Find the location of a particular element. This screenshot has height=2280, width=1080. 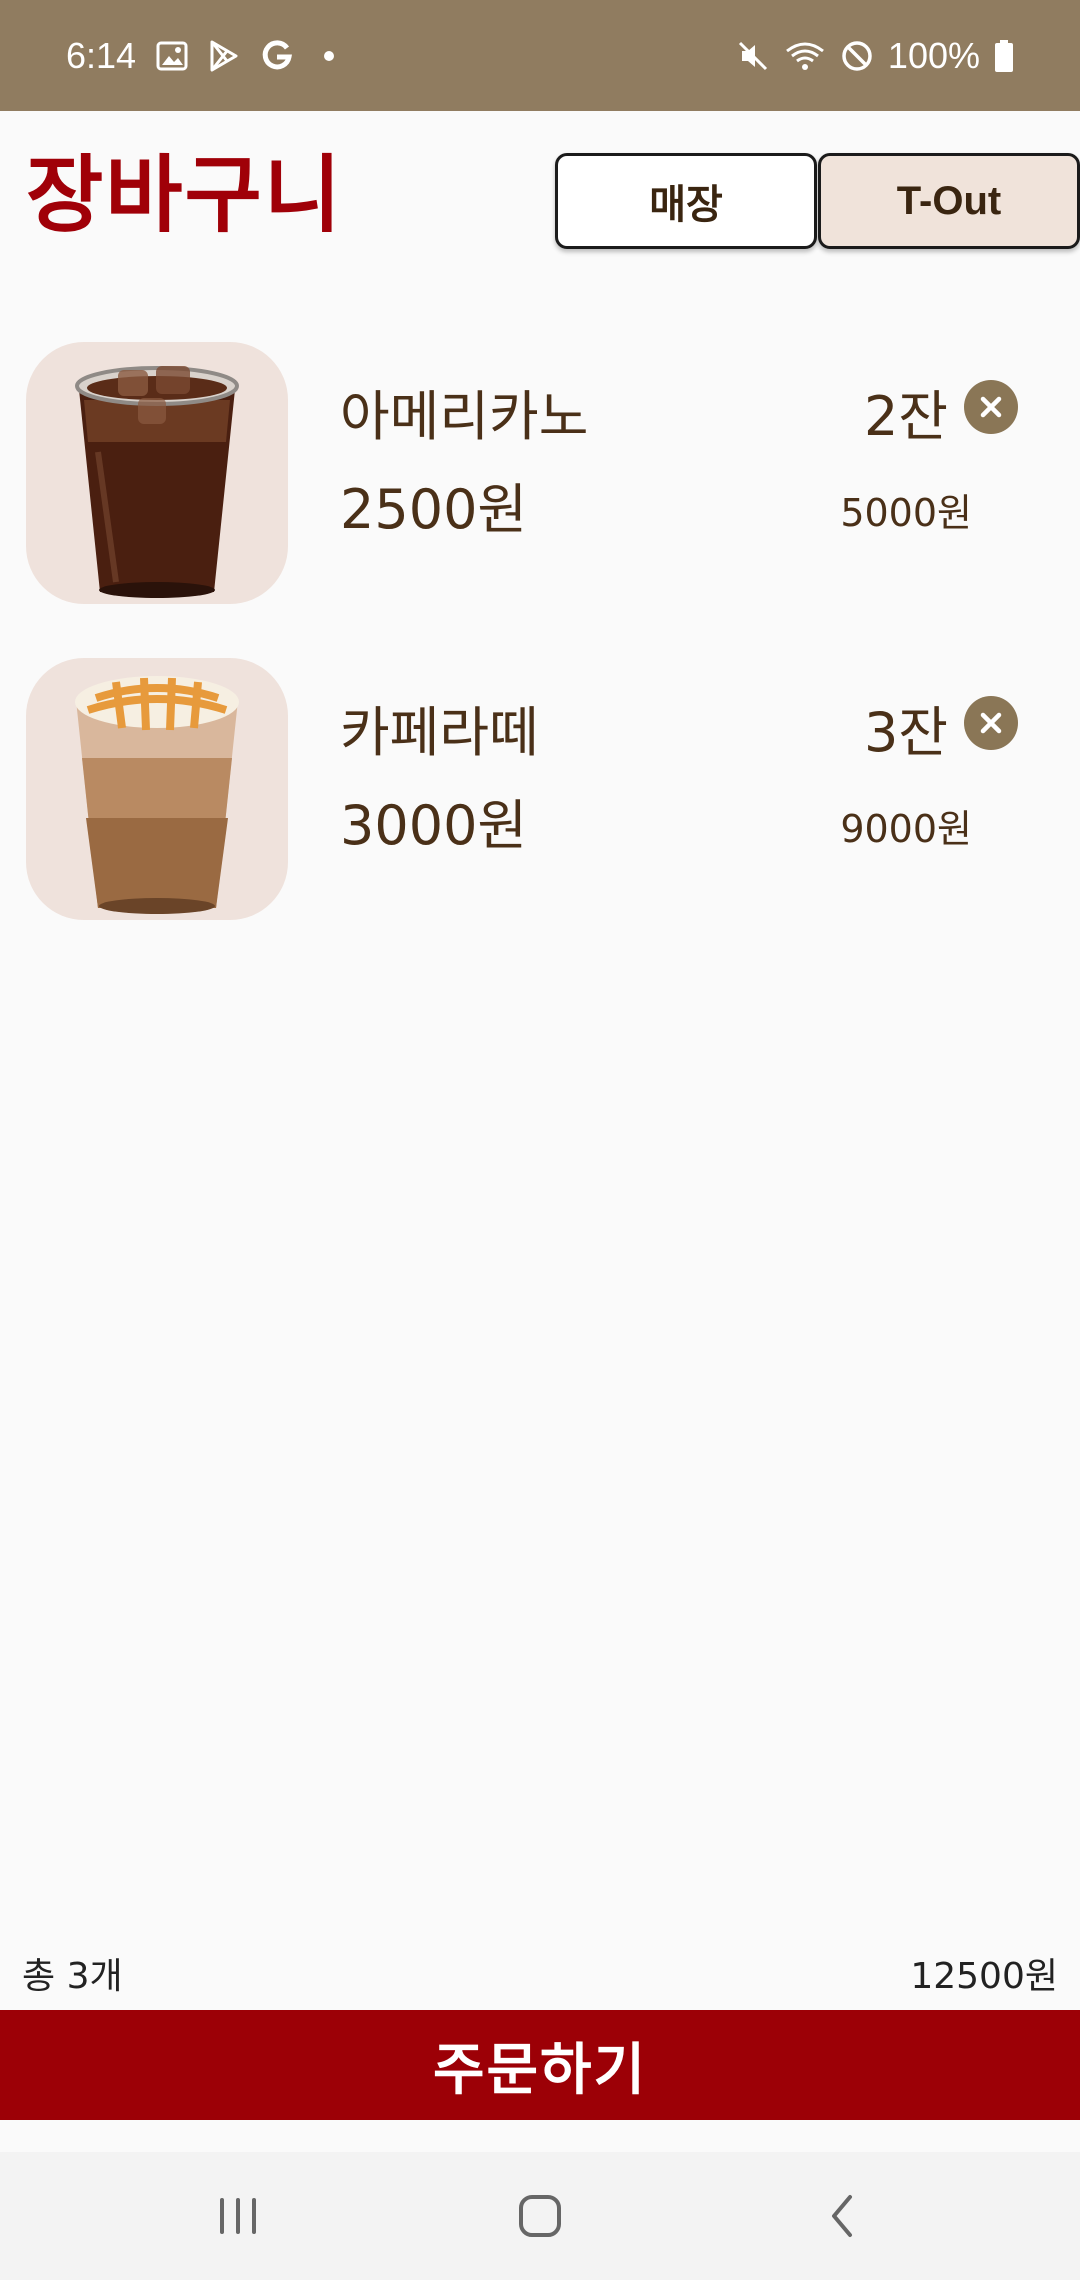

cart-item: 아메리카노 2500원 2잔 5000원 is located at coordinates (540, 498).